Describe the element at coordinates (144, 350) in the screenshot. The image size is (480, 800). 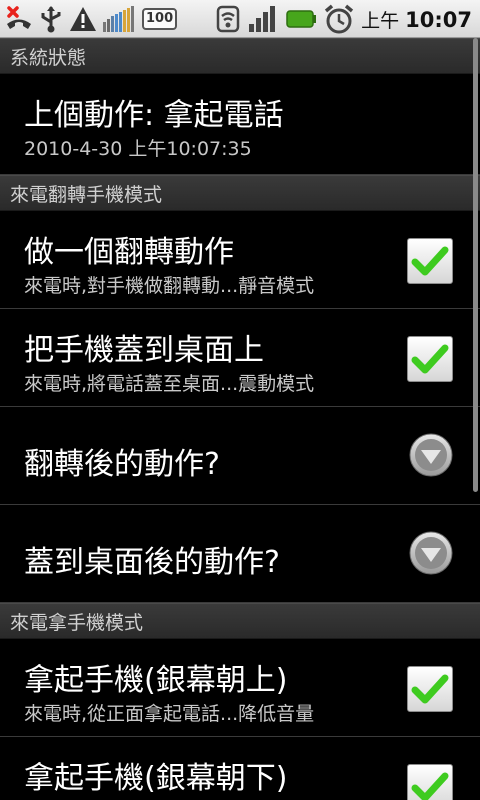
I see `item-title: 把手機蓋到桌面上` at that location.